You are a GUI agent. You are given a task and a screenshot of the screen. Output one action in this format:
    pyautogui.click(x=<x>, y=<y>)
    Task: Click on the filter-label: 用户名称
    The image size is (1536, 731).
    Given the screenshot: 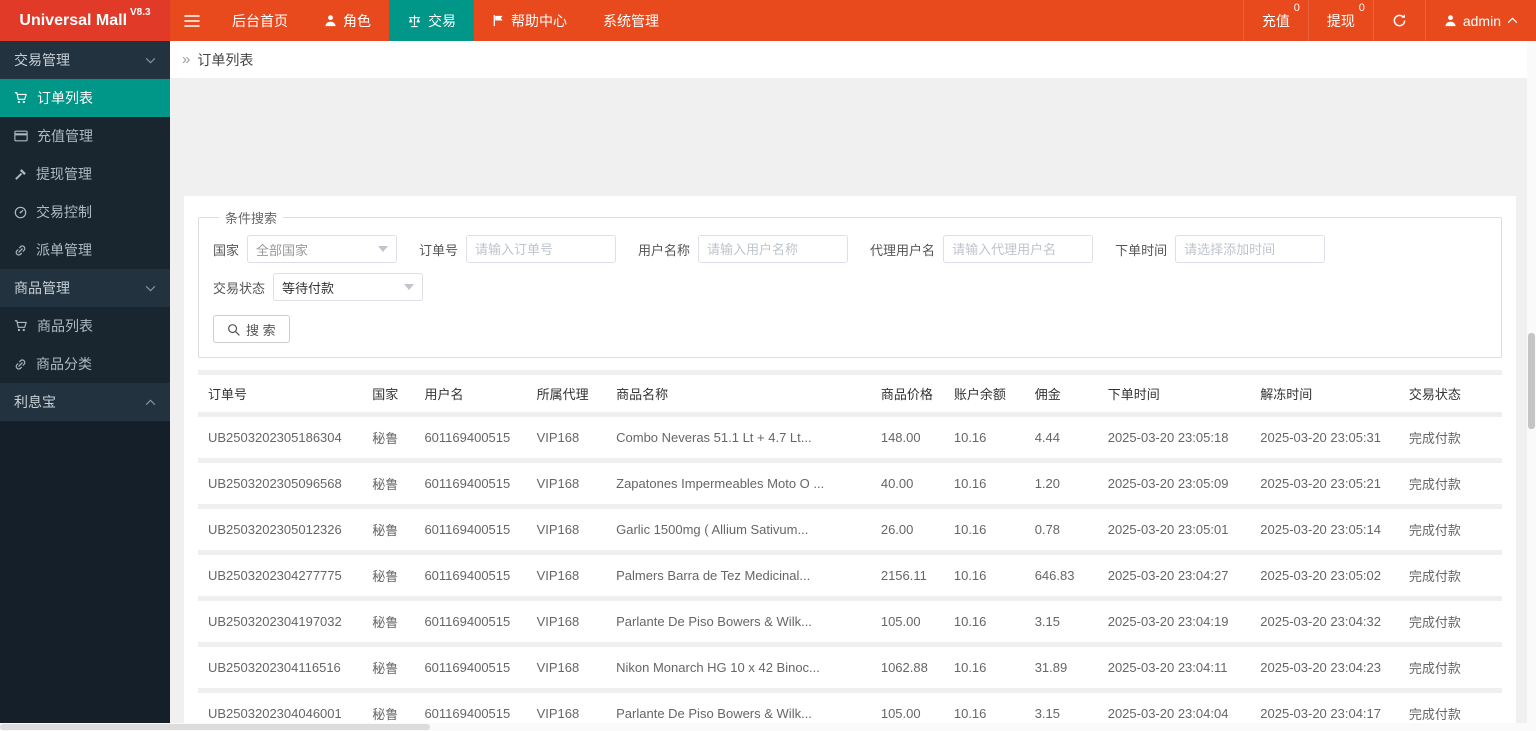 What is the action you would take?
    pyautogui.click(x=664, y=250)
    